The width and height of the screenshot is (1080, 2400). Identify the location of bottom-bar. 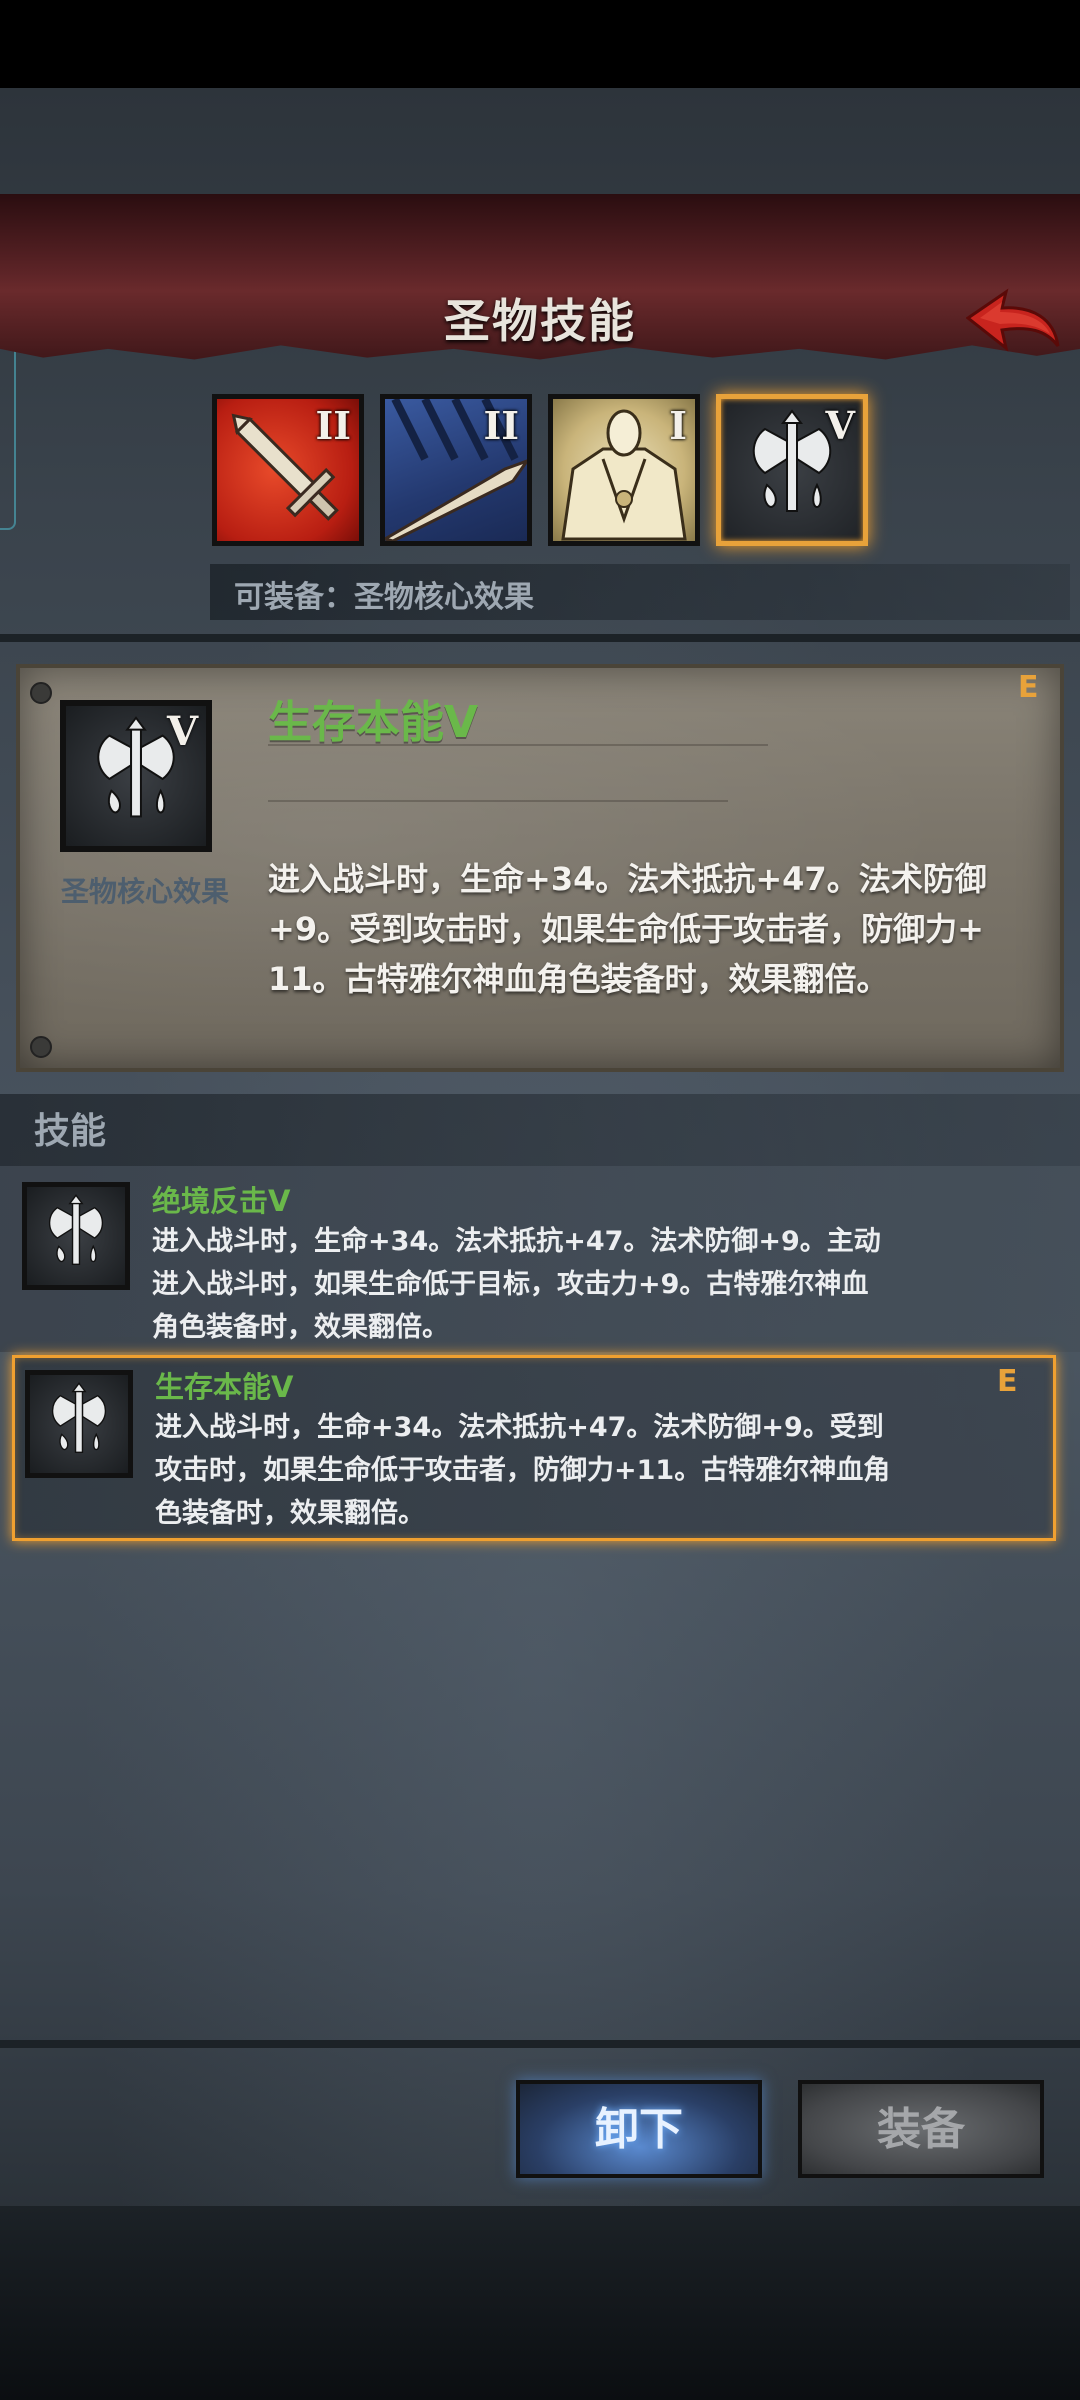
(540, 2303).